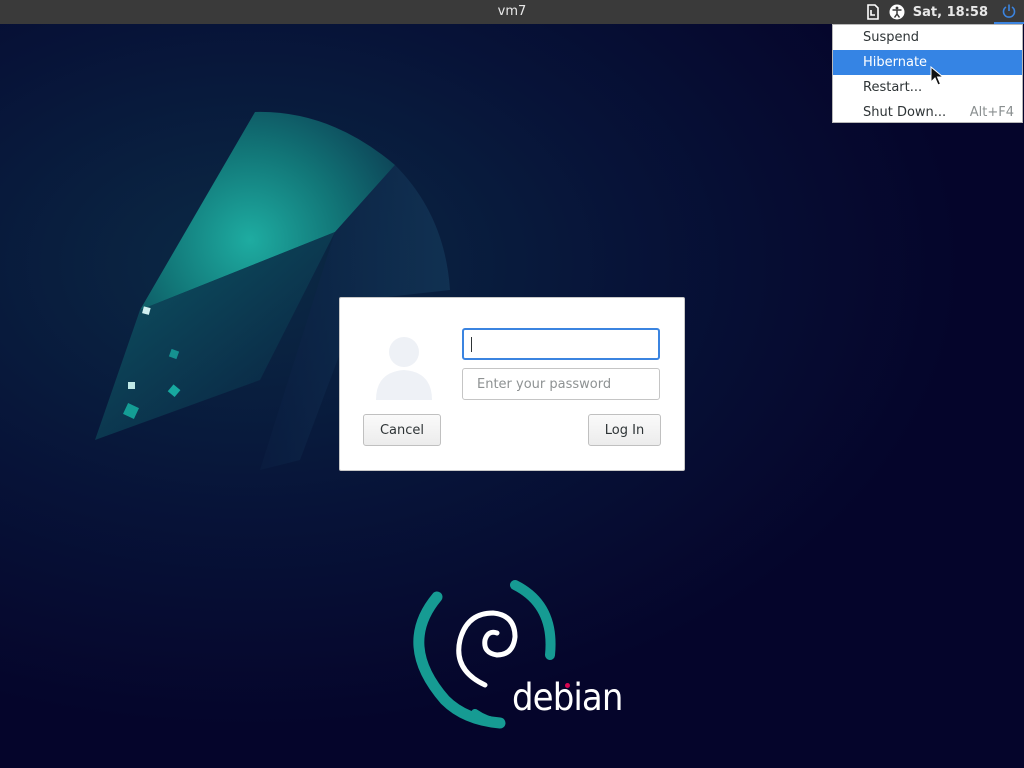 The image size is (1024, 768). Describe the element at coordinates (561, 344) in the screenshot. I see `username-input` at that location.